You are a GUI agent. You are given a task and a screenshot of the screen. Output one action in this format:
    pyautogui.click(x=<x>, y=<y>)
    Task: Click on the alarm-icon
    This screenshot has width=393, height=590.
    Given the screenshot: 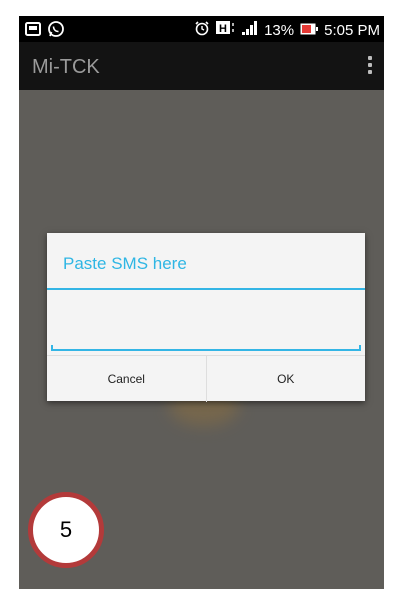 What is the action you would take?
    pyautogui.click(x=202, y=30)
    